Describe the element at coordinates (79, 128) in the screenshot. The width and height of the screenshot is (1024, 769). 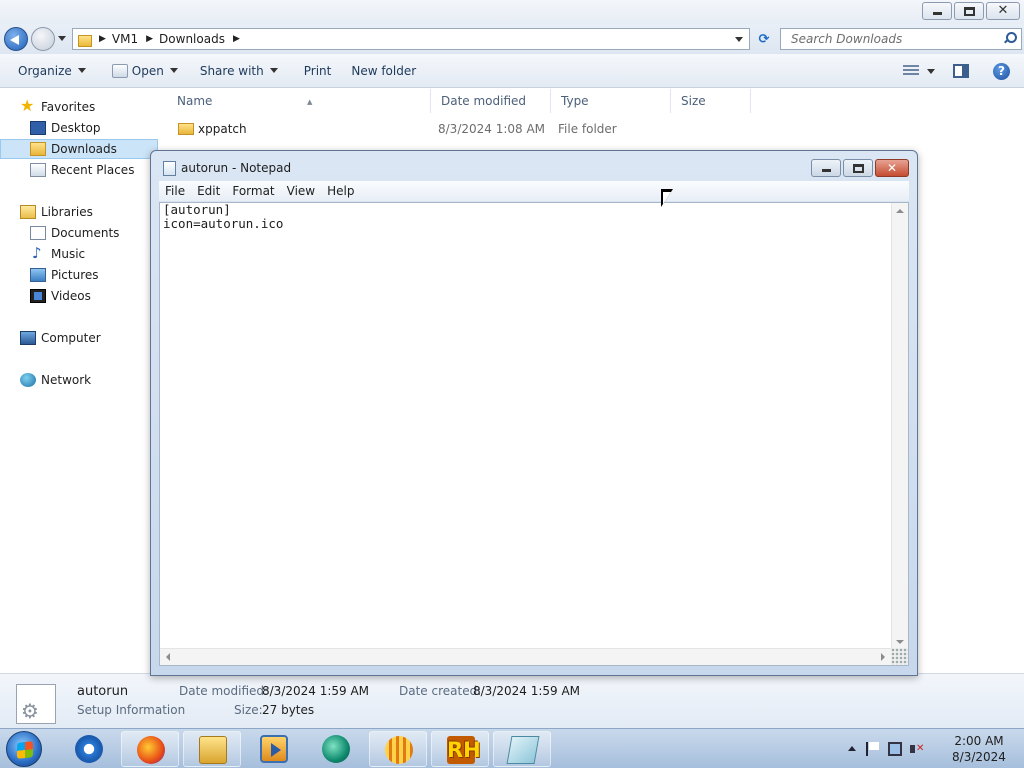
I see `nav-desktop: Desktop` at that location.